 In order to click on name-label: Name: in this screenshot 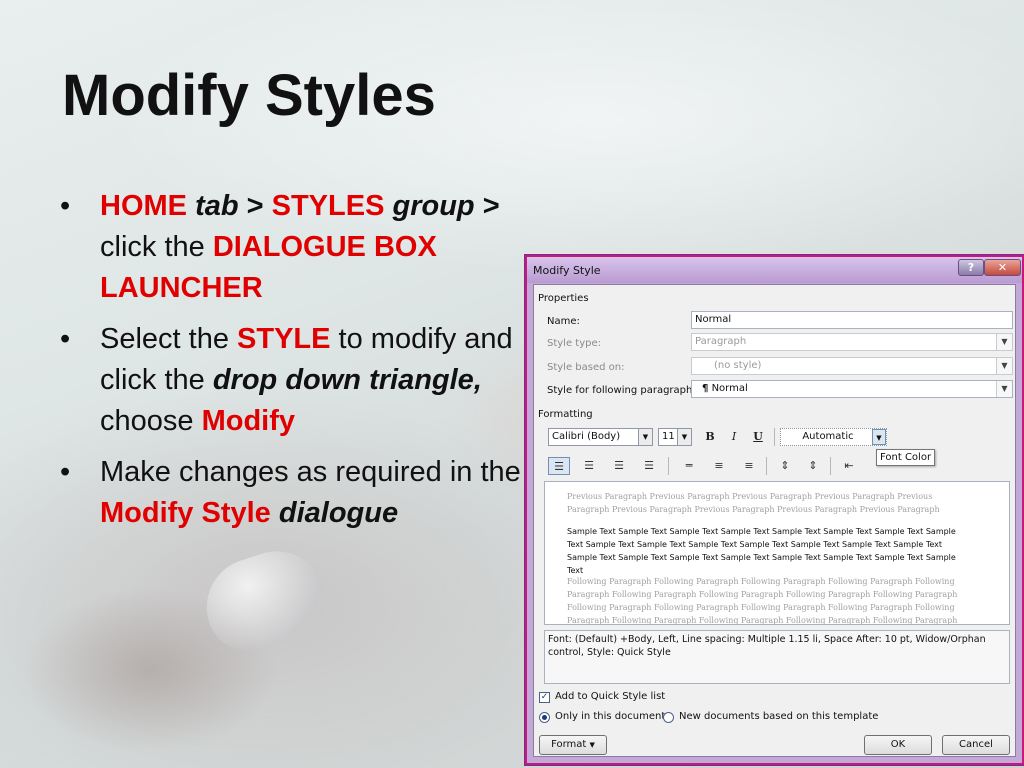, I will do `click(563, 321)`.